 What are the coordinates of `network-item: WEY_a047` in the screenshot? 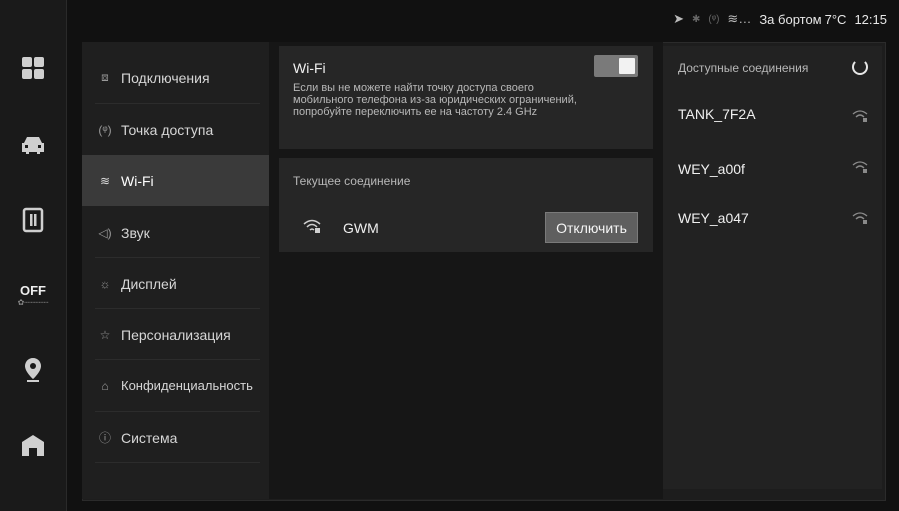 It's located at (713, 218).